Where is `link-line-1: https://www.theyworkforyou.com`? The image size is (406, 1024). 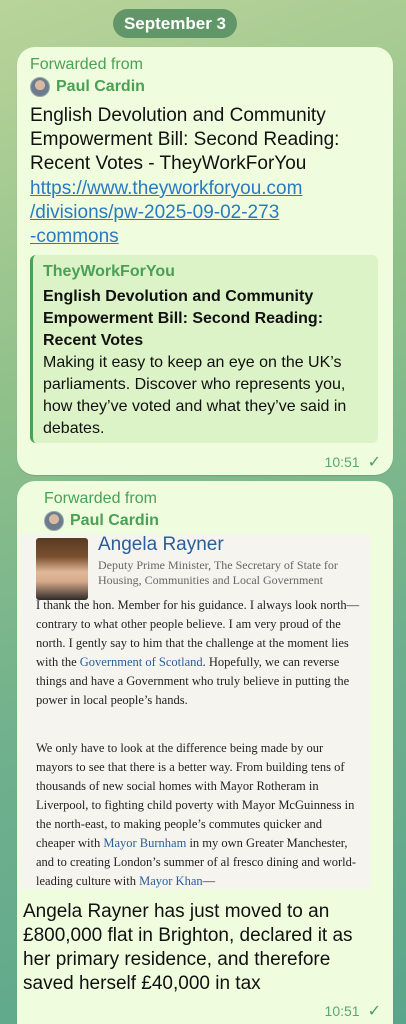
link-line-1: https://www.theyworkforyou.com is located at coordinates (200, 189).